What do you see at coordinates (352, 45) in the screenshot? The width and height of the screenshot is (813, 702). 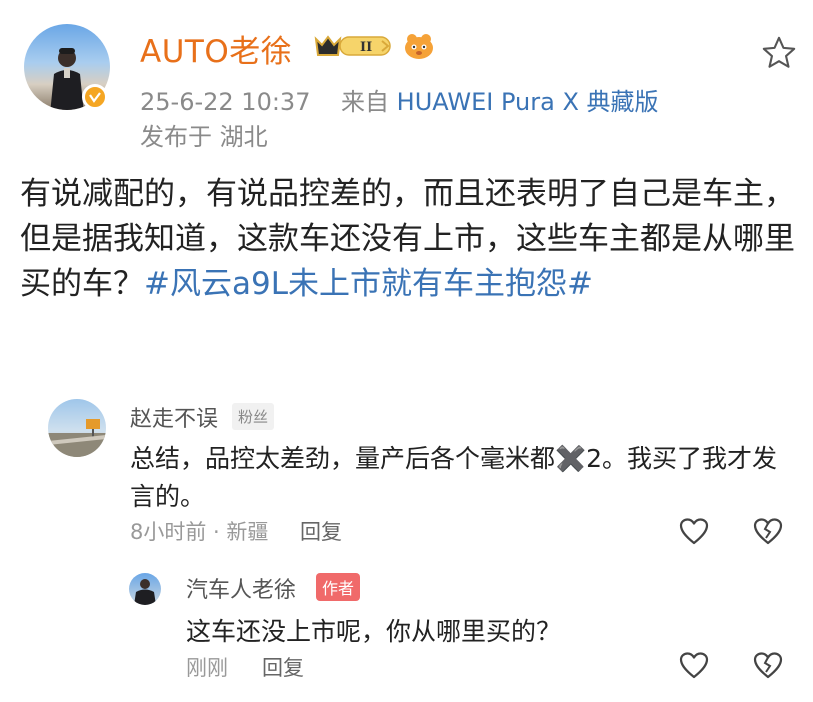 I see `crown-badge-icon: II` at bounding box center [352, 45].